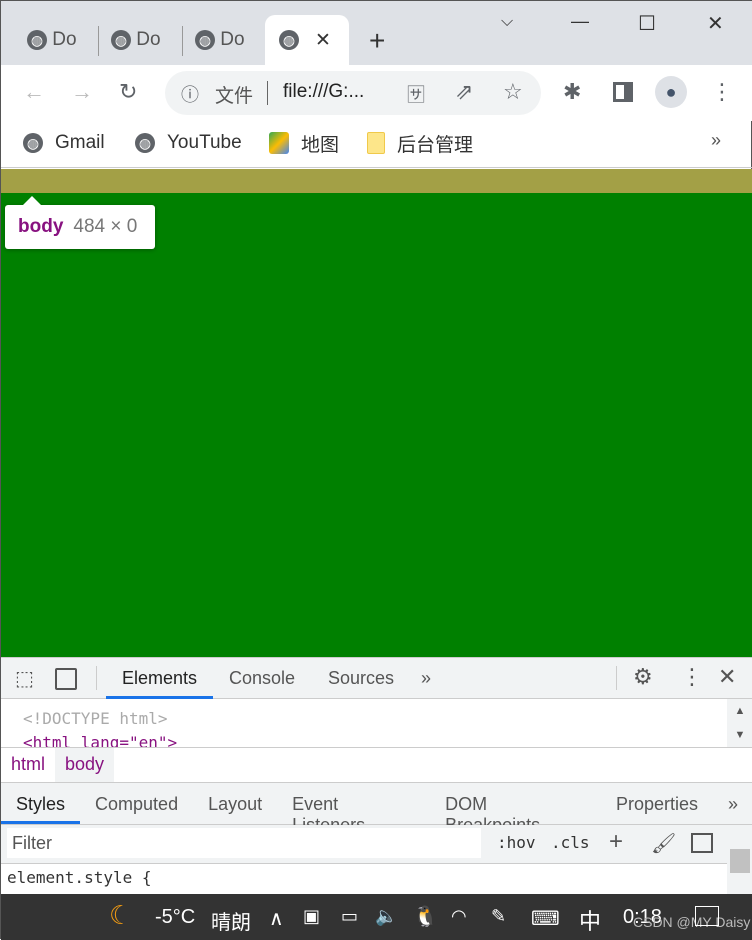 The height and width of the screenshot is (940, 752). Describe the element at coordinates (739, 859) in the screenshot. I see `styles-scrollbar` at that location.